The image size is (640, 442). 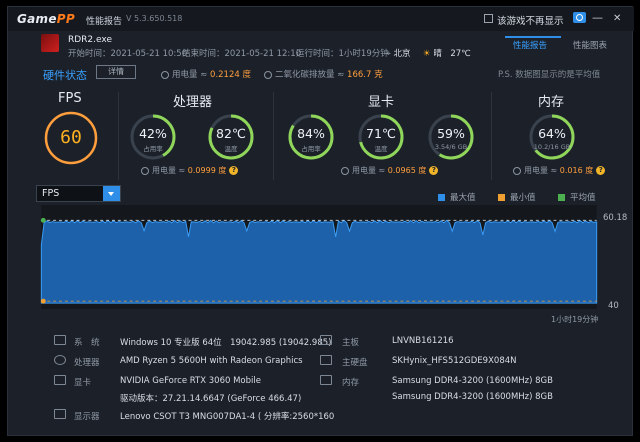 What do you see at coordinates (43, 220) in the screenshot?
I see `avg-marker` at bounding box center [43, 220].